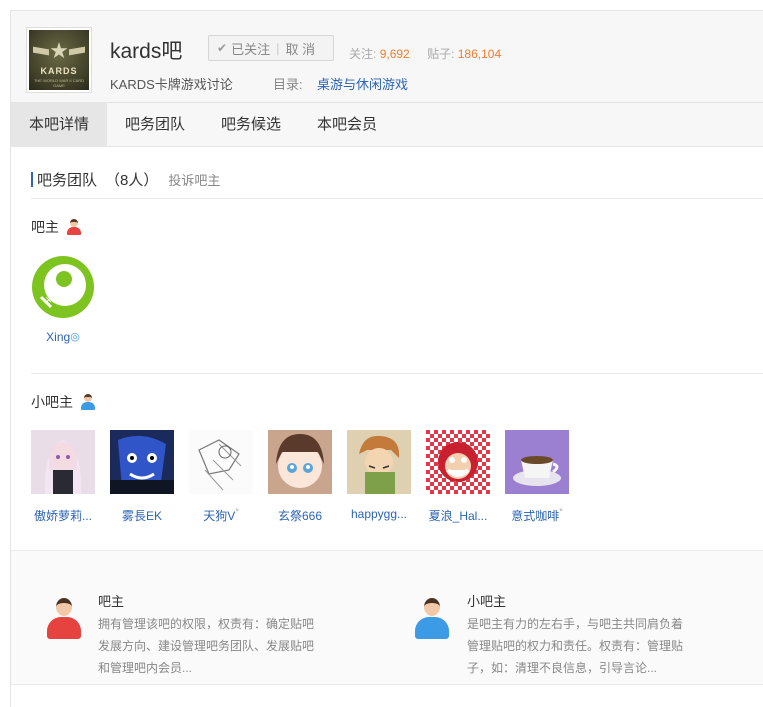 Image resolution: width=763 pixels, height=707 pixels. I want to click on tab-forum-details: 本吧详情, so click(59, 125).